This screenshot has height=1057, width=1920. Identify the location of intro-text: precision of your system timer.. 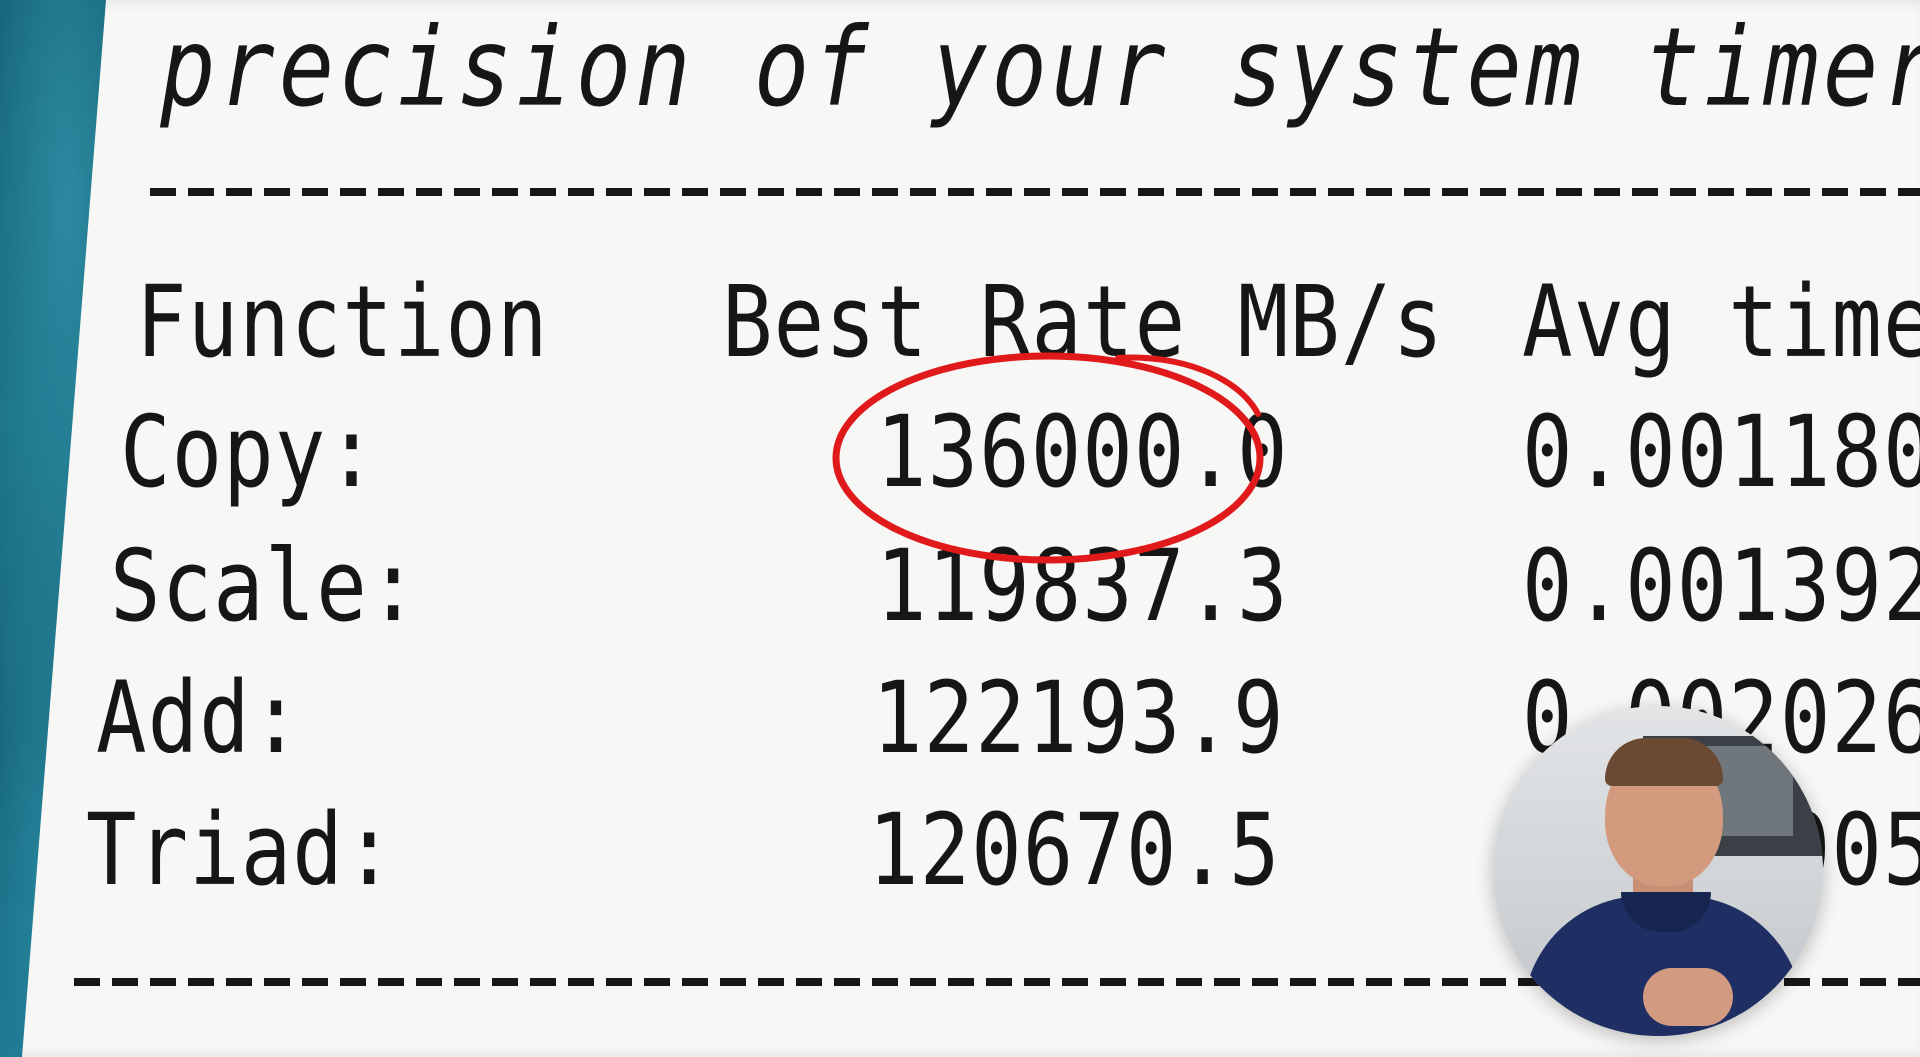
(1040, 67).